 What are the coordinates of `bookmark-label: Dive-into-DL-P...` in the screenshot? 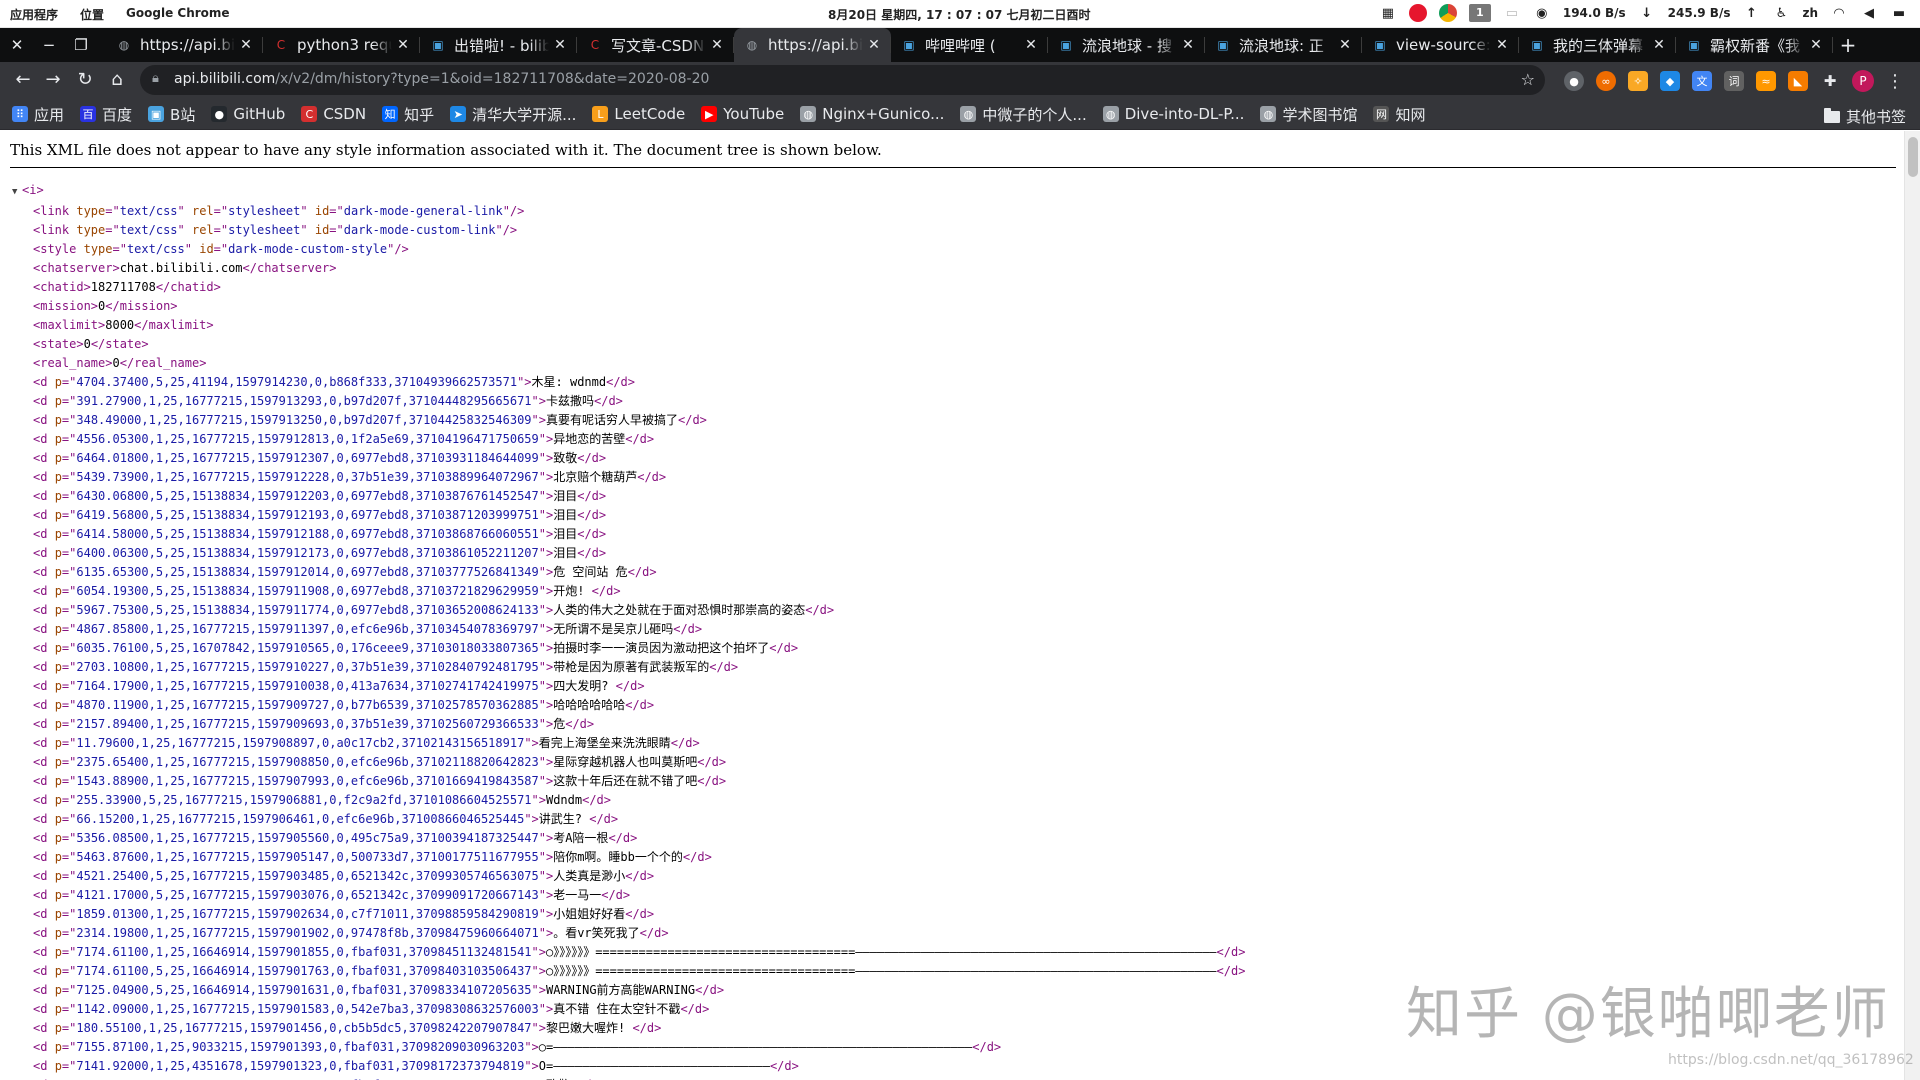 It's located at (1184, 114).